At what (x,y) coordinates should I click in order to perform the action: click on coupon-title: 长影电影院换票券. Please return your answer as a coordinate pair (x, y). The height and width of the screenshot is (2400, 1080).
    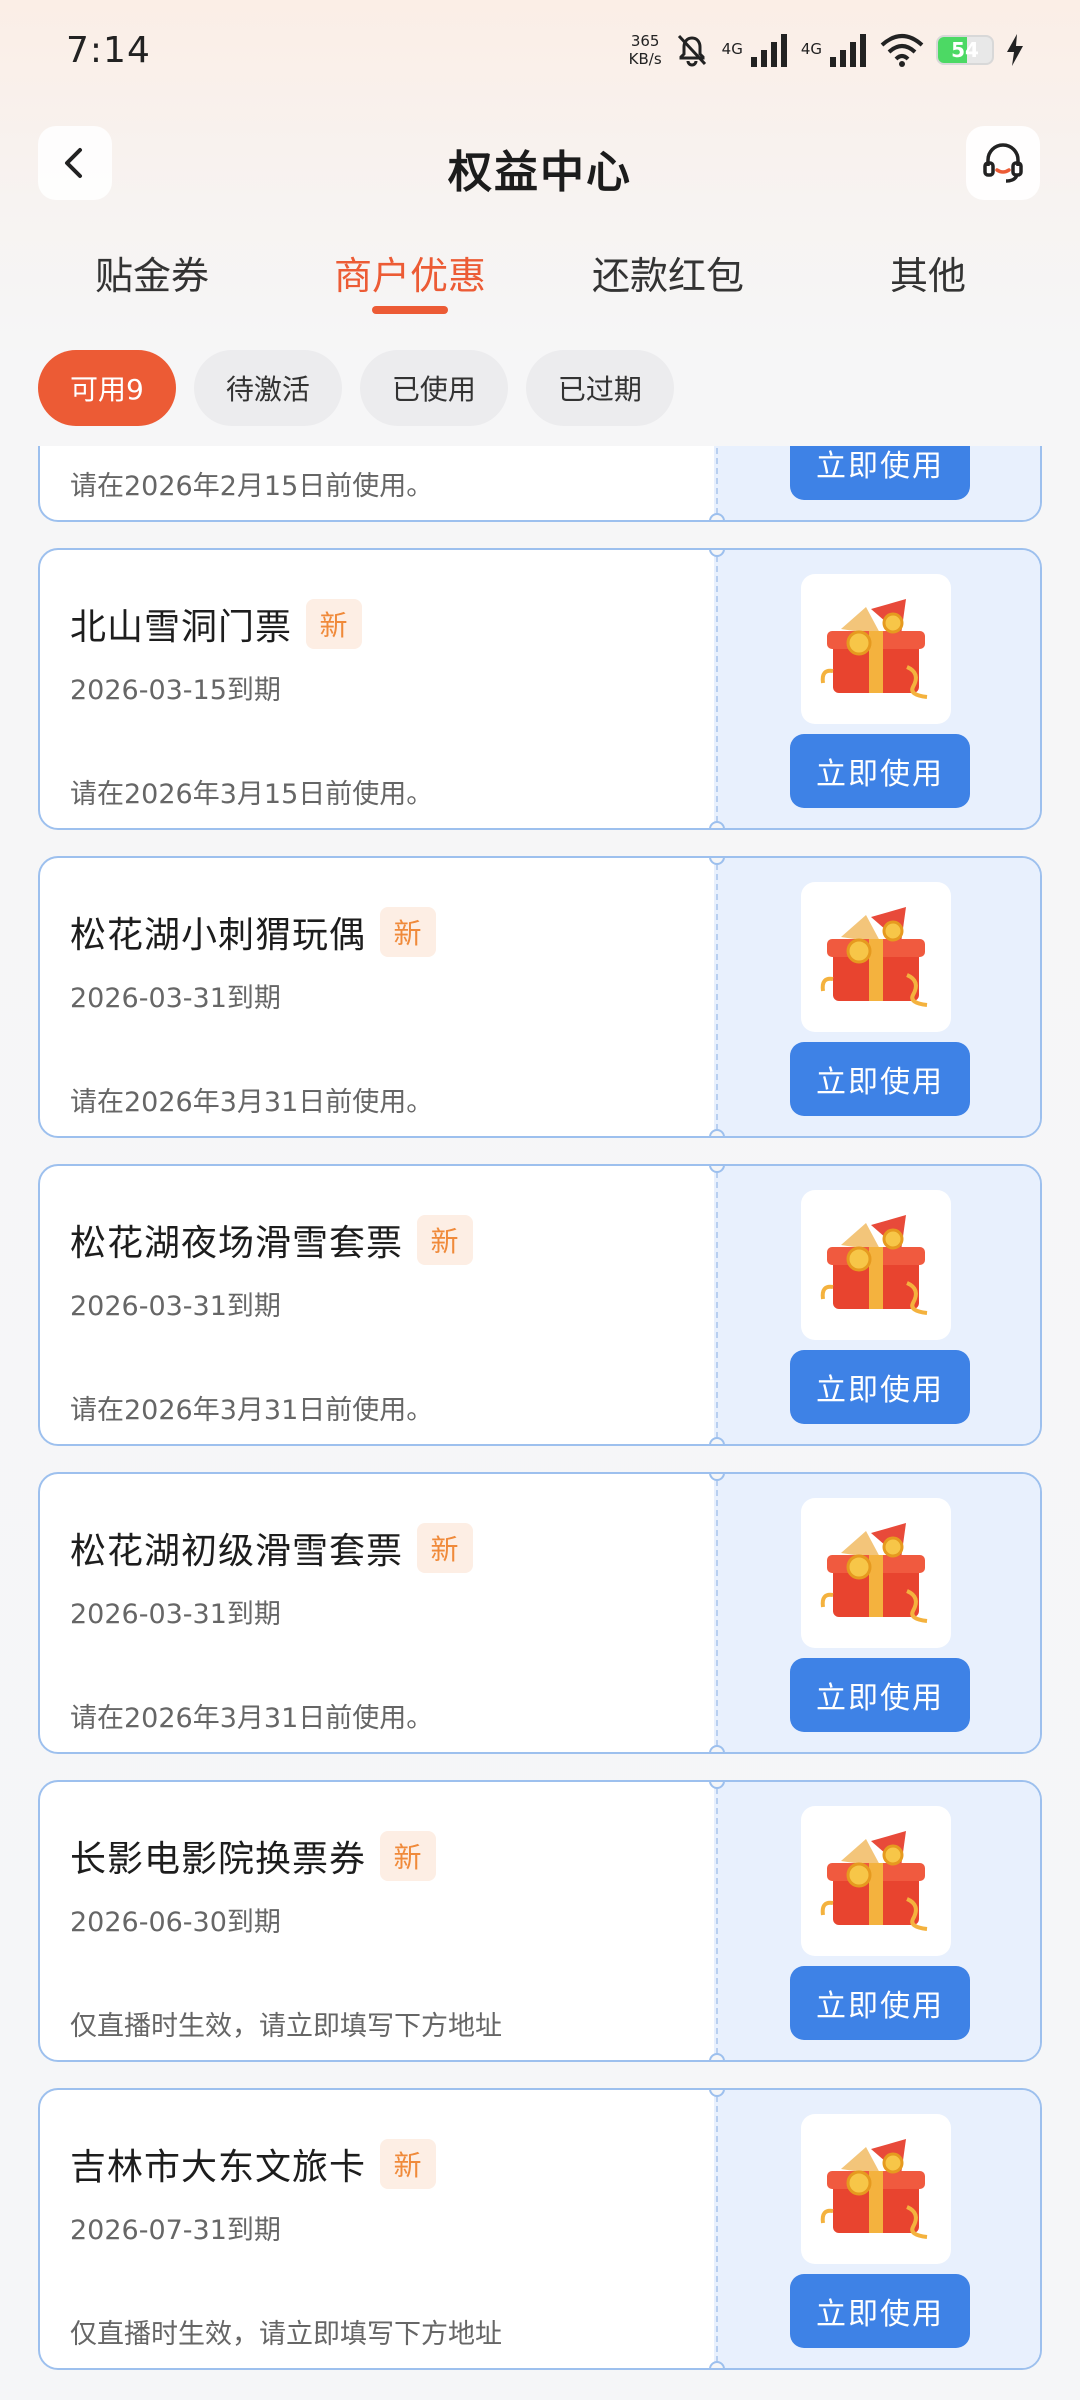
    Looking at the image, I should click on (218, 1859).